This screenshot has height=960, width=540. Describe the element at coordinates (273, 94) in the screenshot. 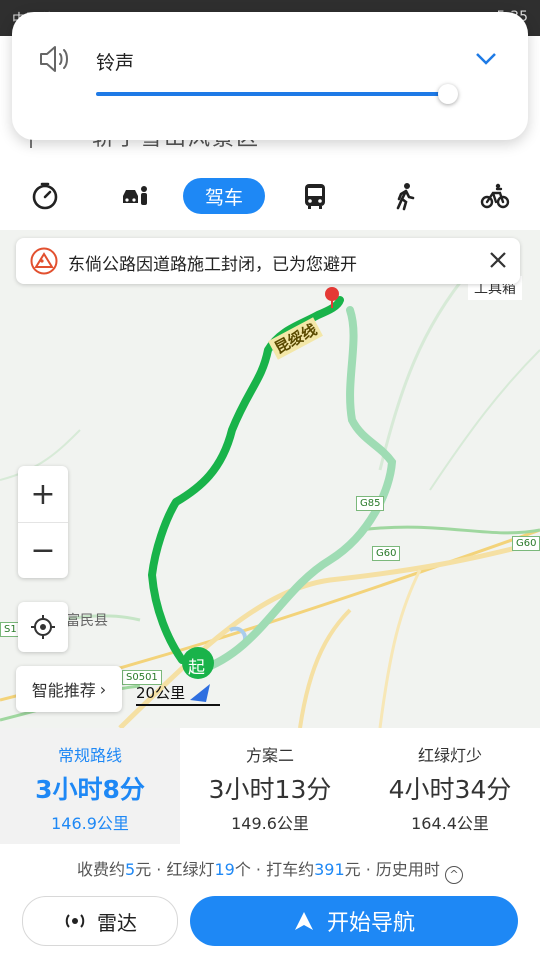

I see `volume-slider-track` at that location.